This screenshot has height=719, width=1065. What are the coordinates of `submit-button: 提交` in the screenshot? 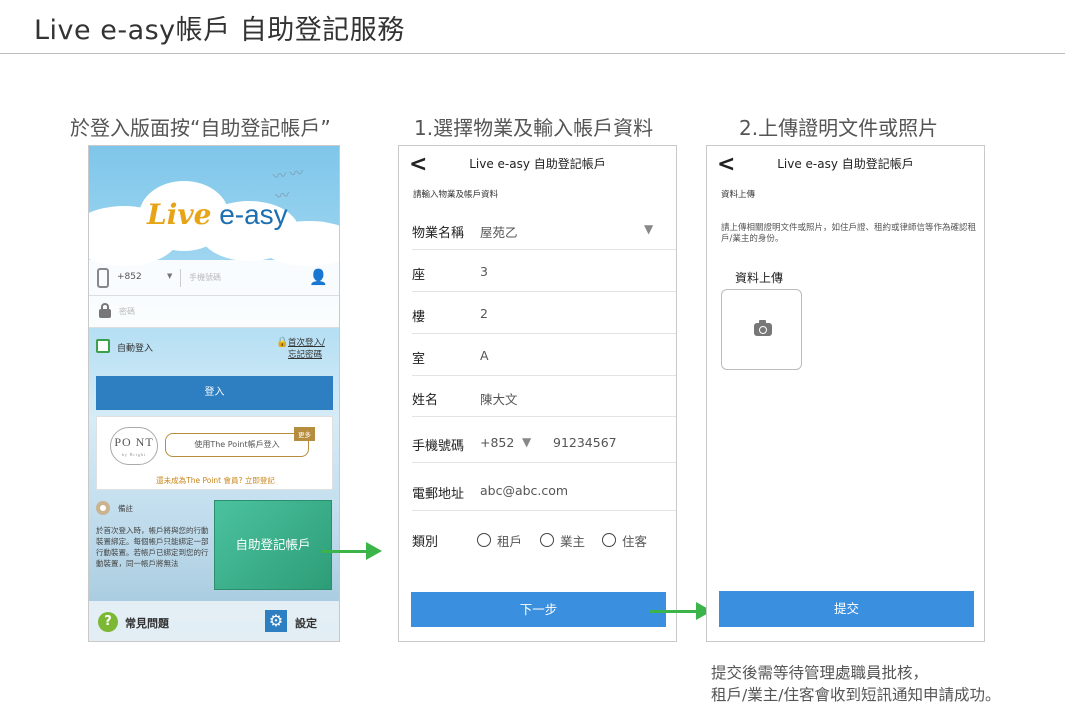 It's located at (846, 609).